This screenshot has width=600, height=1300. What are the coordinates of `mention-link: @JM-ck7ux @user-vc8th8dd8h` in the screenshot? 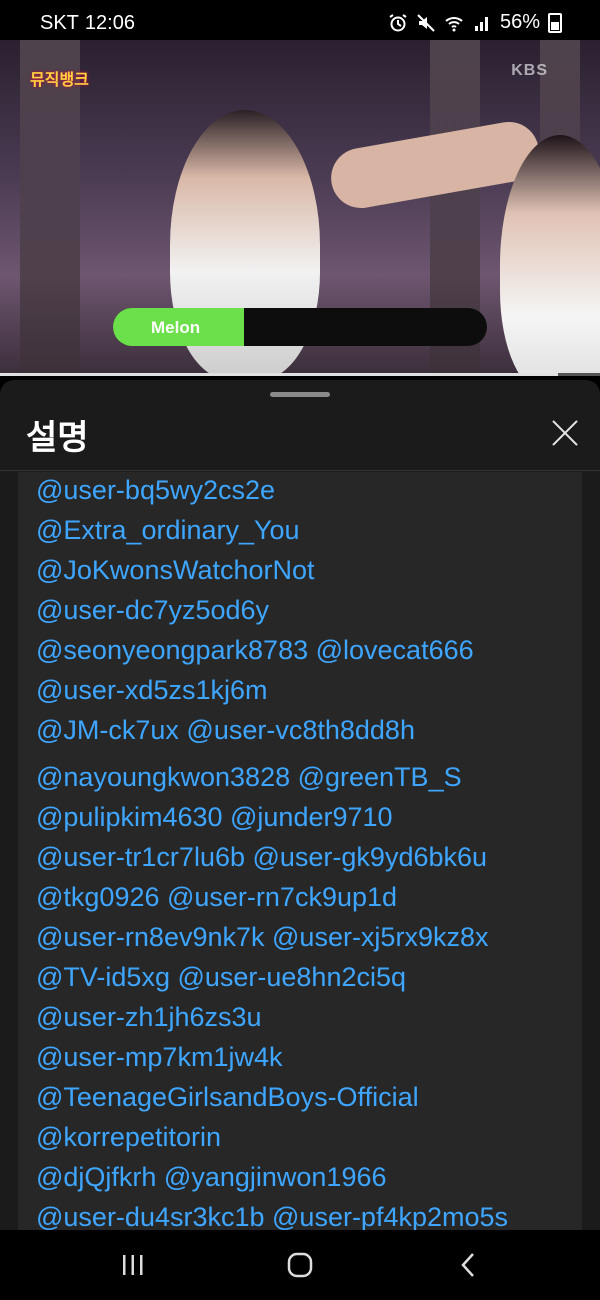 It's located at (300, 730).